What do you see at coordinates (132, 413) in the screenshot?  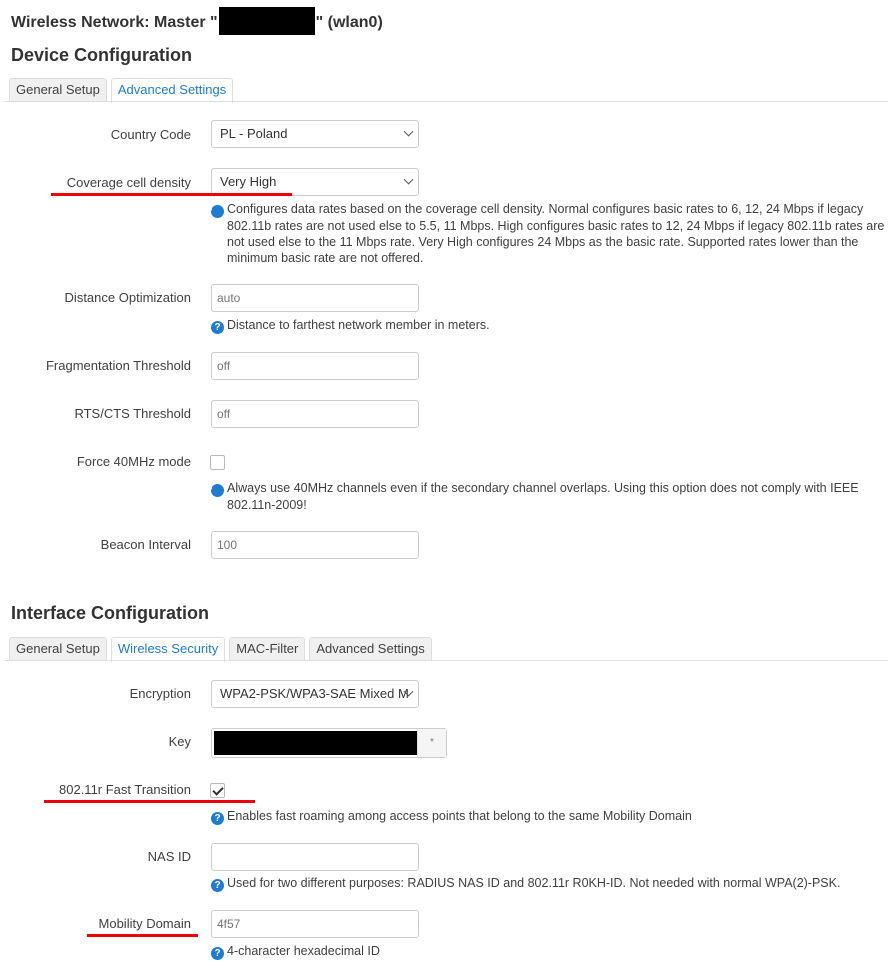 I see `rts-cts-threshold-label: RTS/CTS Threshold` at bounding box center [132, 413].